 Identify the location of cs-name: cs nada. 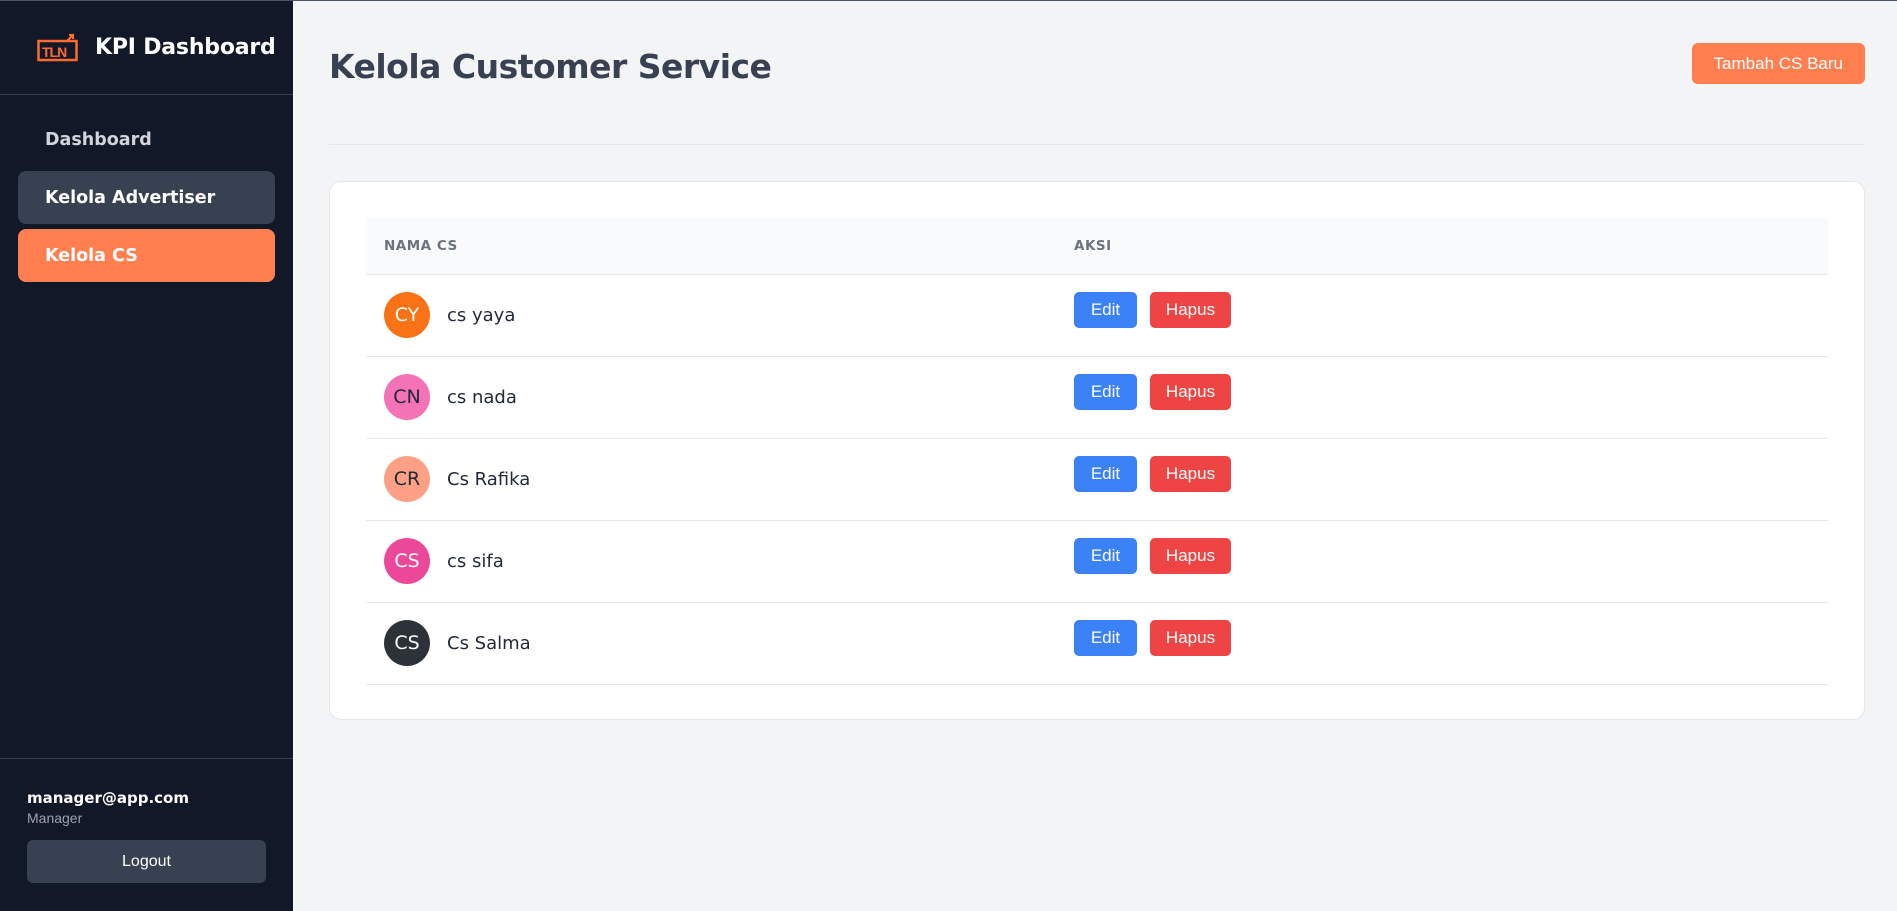
(482, 397).